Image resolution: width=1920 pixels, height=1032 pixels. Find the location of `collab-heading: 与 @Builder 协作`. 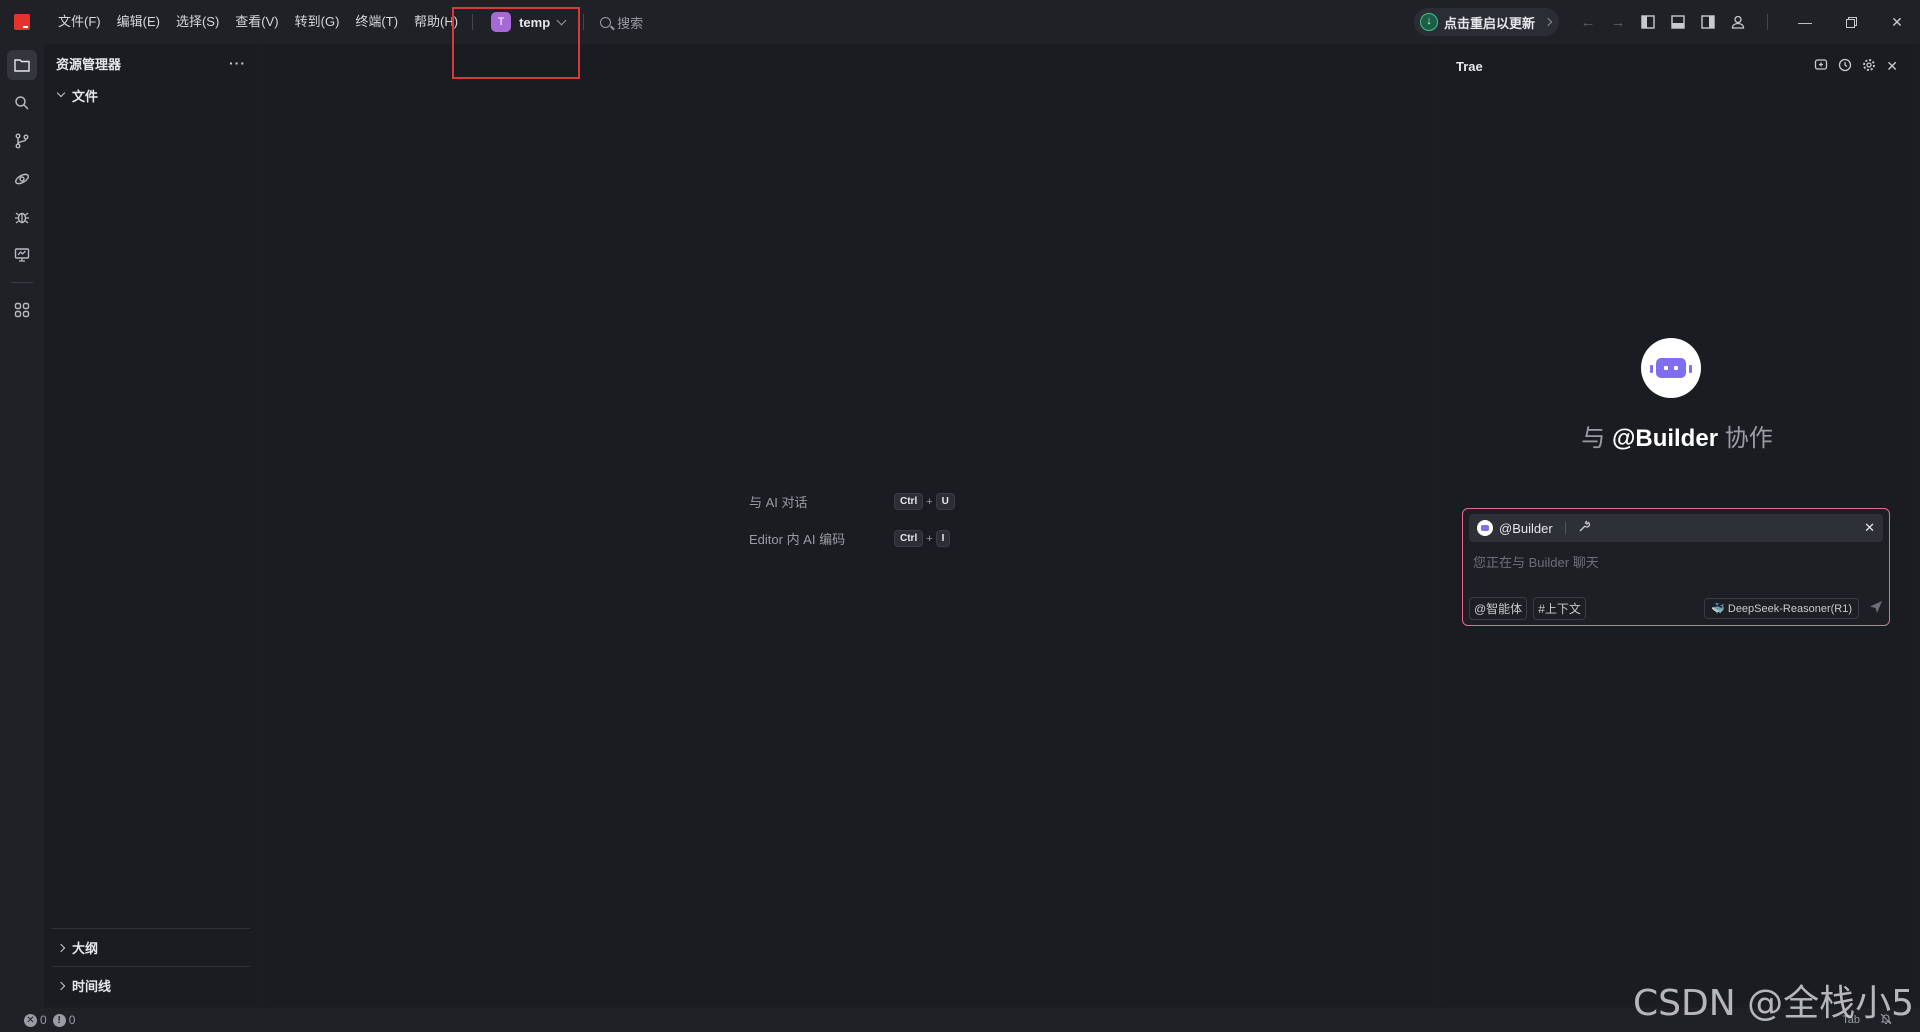

collab-heading: 与 @Builder 协作 is located at coordinates (1677, 435).